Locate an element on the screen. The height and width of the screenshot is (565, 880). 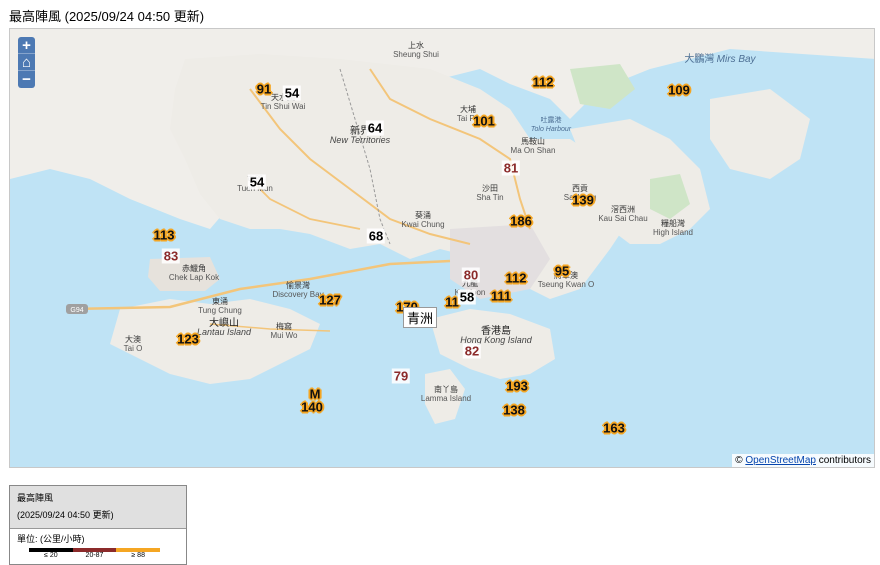
wind-station-marker: 79 is located at coordinates (401, 376).